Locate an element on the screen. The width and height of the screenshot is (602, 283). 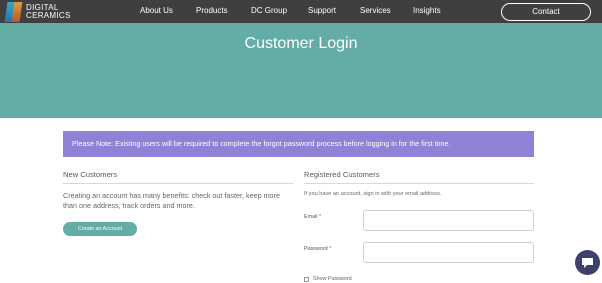
chat-bubble-icon is located at coordinates (587, 263).